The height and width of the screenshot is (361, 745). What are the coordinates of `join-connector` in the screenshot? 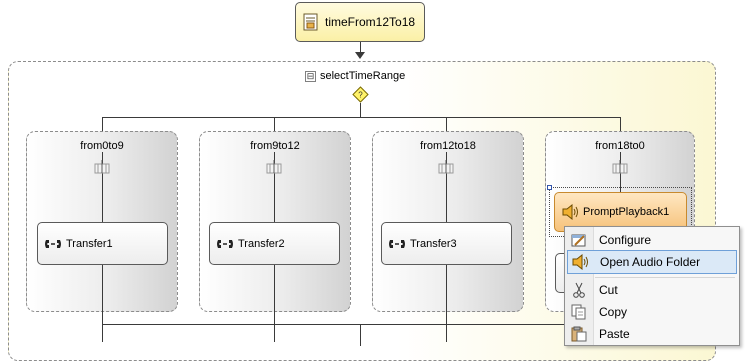 It's located at (360, 335).